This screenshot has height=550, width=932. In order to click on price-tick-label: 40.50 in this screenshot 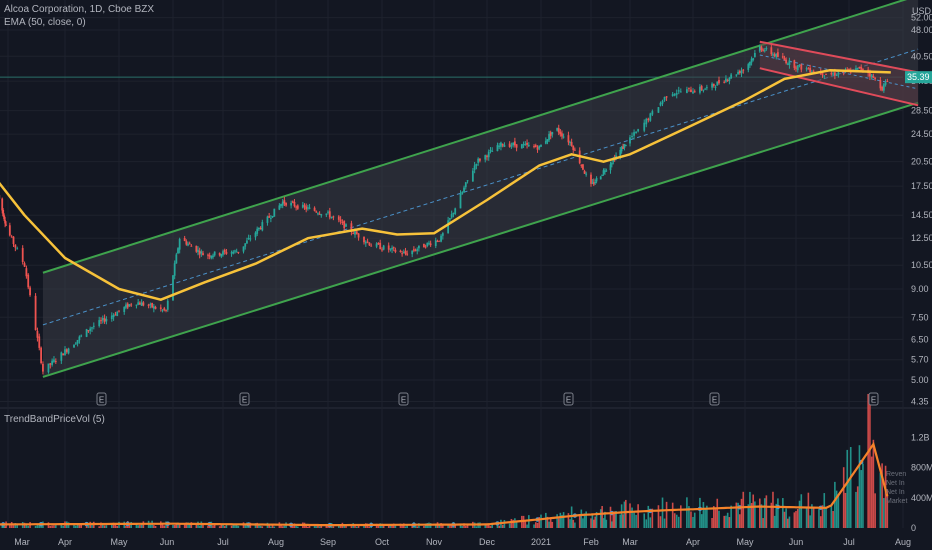, I will do `click(921, 56)`.